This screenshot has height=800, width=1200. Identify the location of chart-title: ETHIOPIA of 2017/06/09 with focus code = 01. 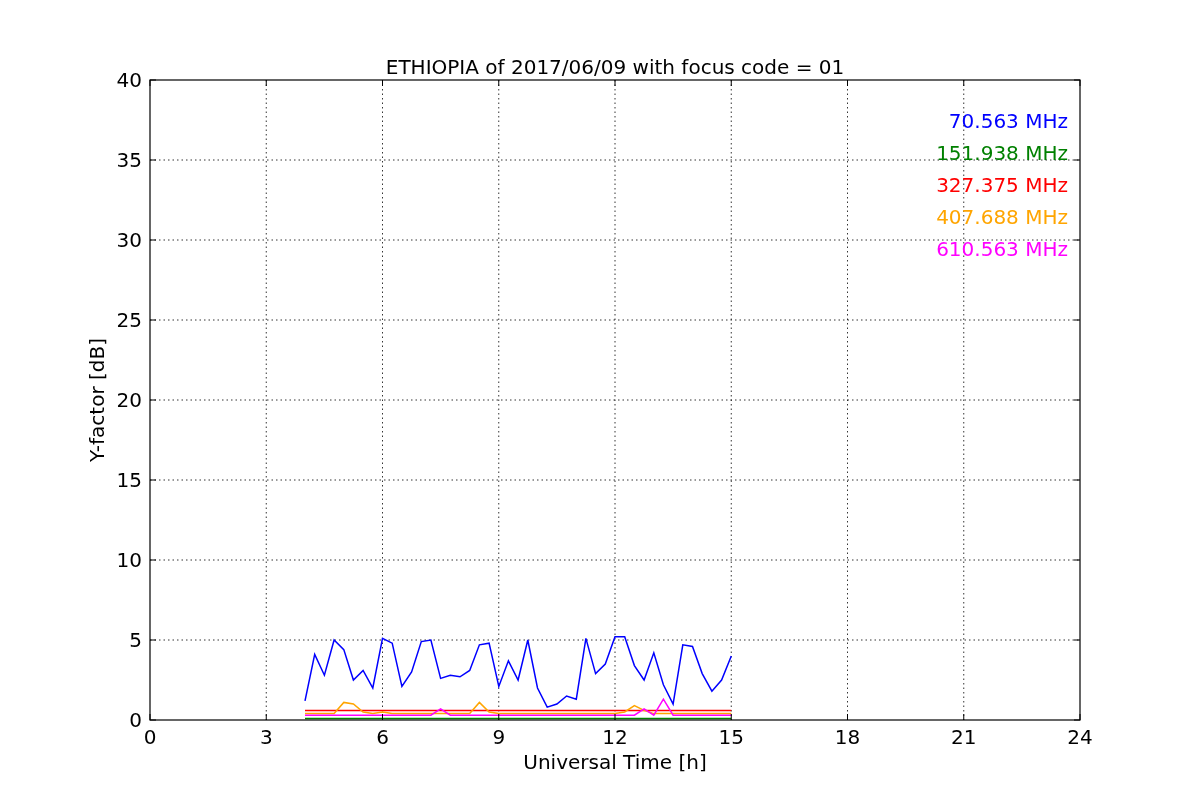
(615, 67).